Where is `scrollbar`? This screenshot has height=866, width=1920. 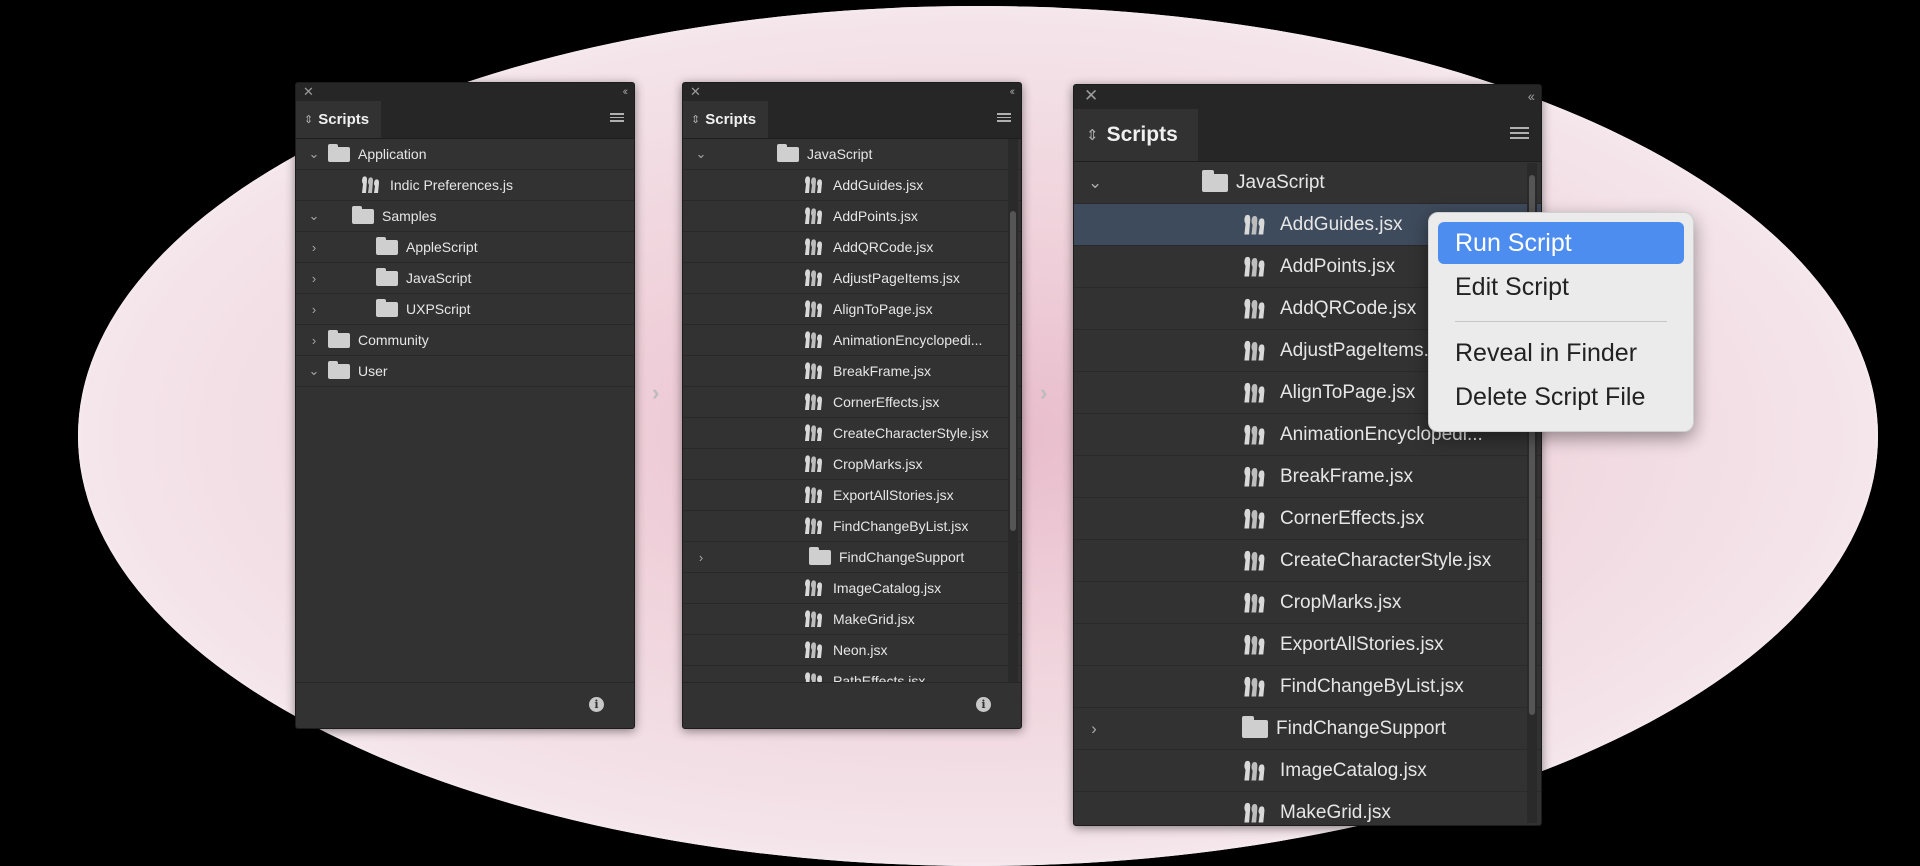
scrollbar is located at coordinates (1013, 411).